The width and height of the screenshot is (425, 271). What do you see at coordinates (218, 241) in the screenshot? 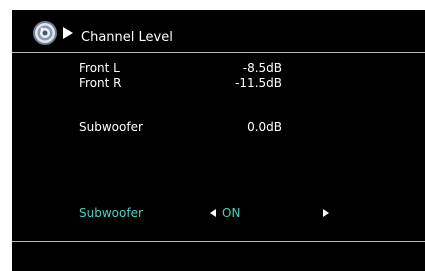
I see `footer-divider` at bounding box center [218, 241].